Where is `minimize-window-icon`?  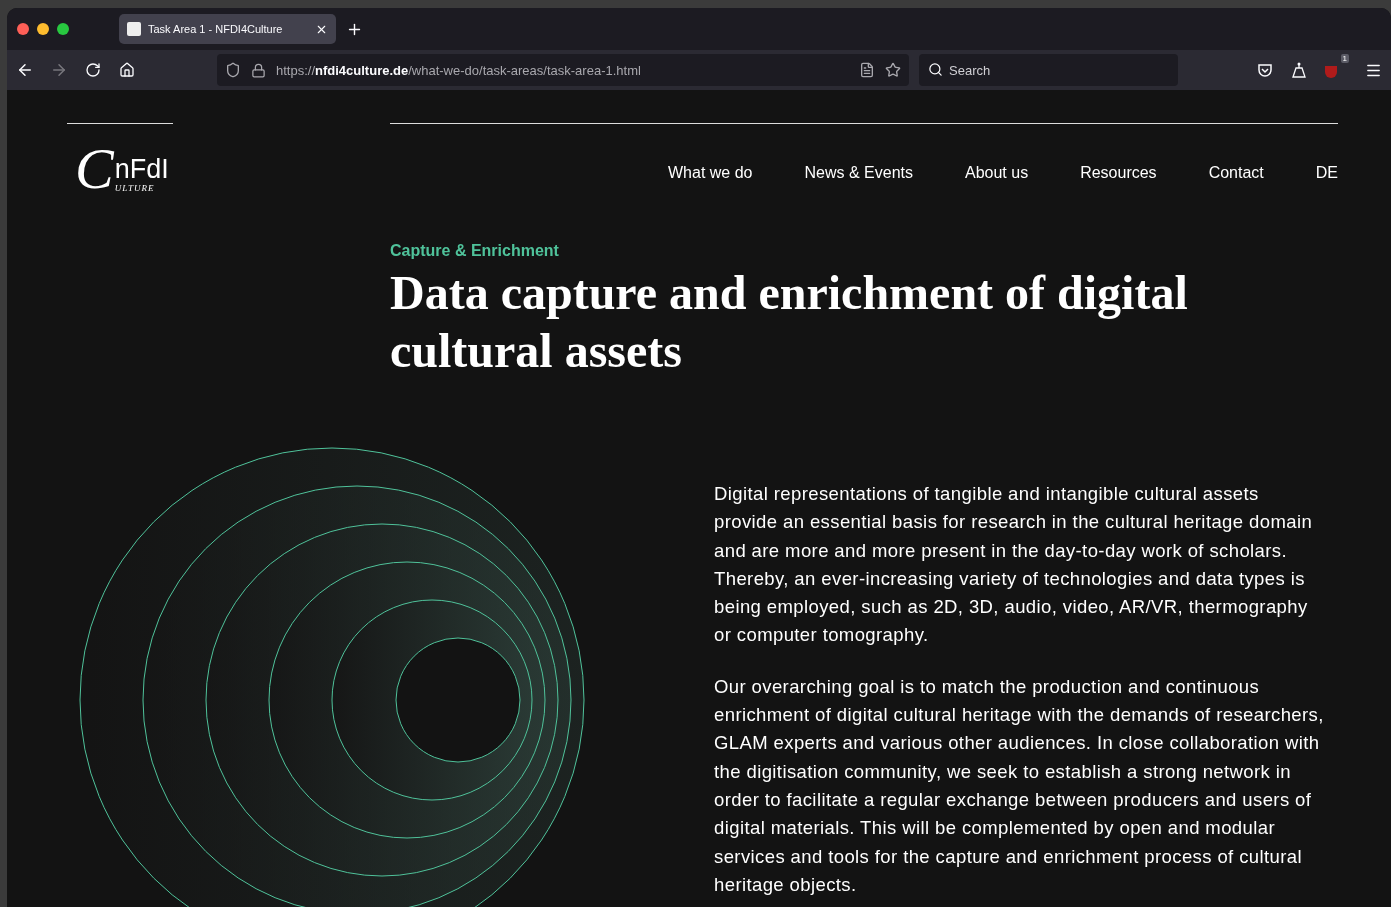 minimize-window-icon is located at coordinates (43, 29).